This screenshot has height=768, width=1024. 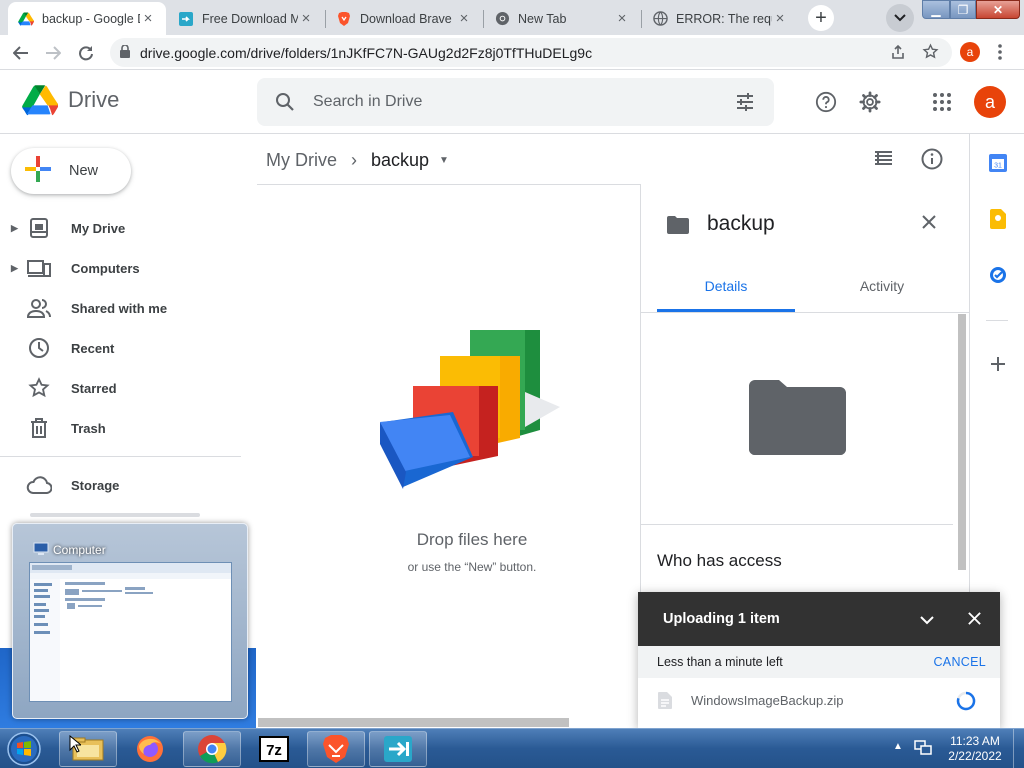 I want to click on tab-backup-google-drive: backup - Google Drive ×, so click(x=87, y=18).